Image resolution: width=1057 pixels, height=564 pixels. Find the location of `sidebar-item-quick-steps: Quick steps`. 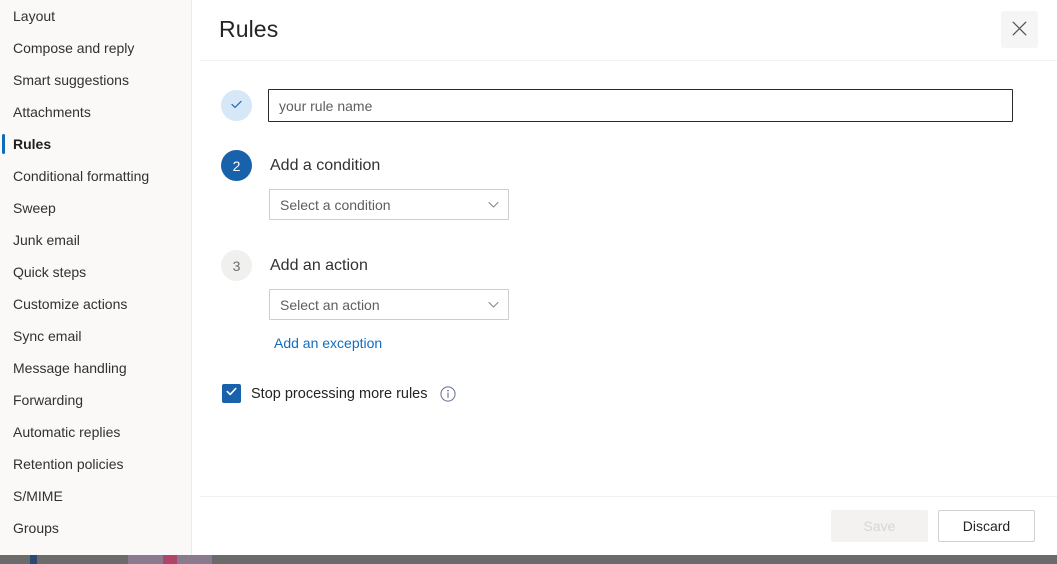

sidebar-item-quick-steps: Quick steps is located at coordinates (95, 272).